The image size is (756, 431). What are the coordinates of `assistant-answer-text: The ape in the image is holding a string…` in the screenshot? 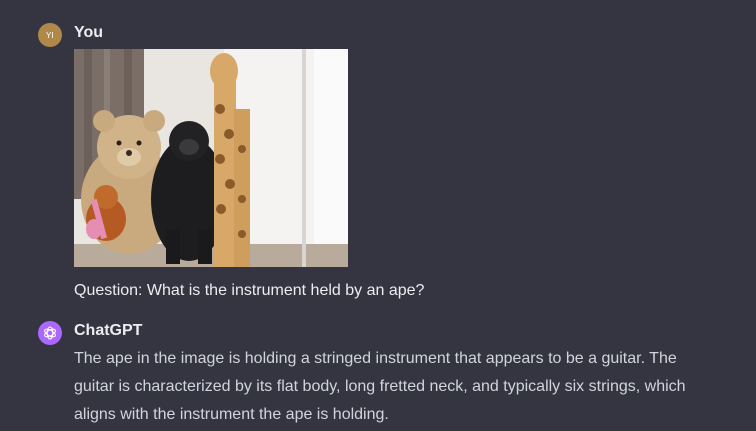 It's located at (380, 386).